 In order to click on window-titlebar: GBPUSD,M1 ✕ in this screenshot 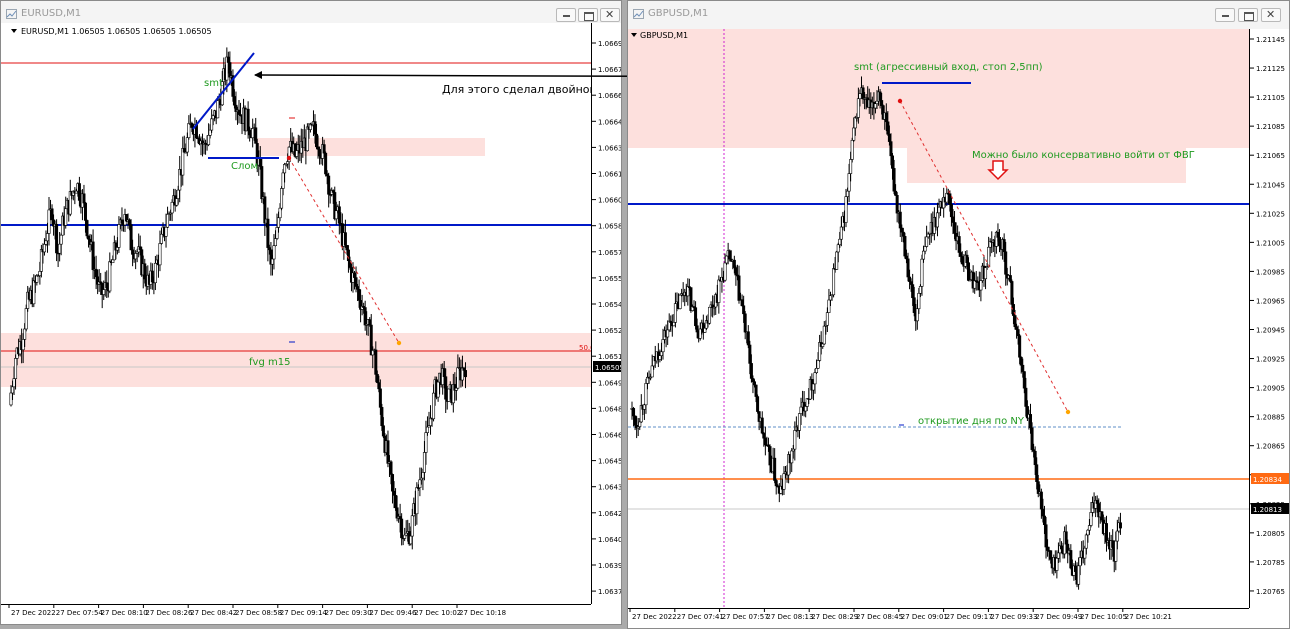, I will do `click(958, 15)`.